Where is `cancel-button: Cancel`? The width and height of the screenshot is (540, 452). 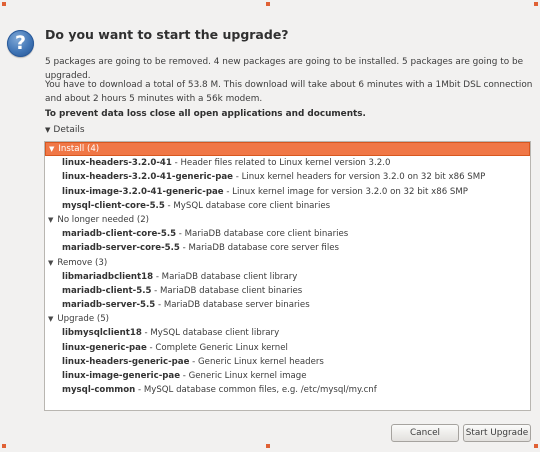
cancel-button: Cancel is located at coordinates (425, 433).